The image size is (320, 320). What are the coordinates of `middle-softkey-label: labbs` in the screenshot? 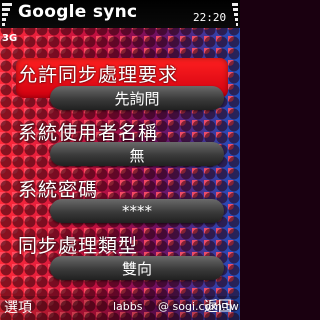 It's located at (128, 306).